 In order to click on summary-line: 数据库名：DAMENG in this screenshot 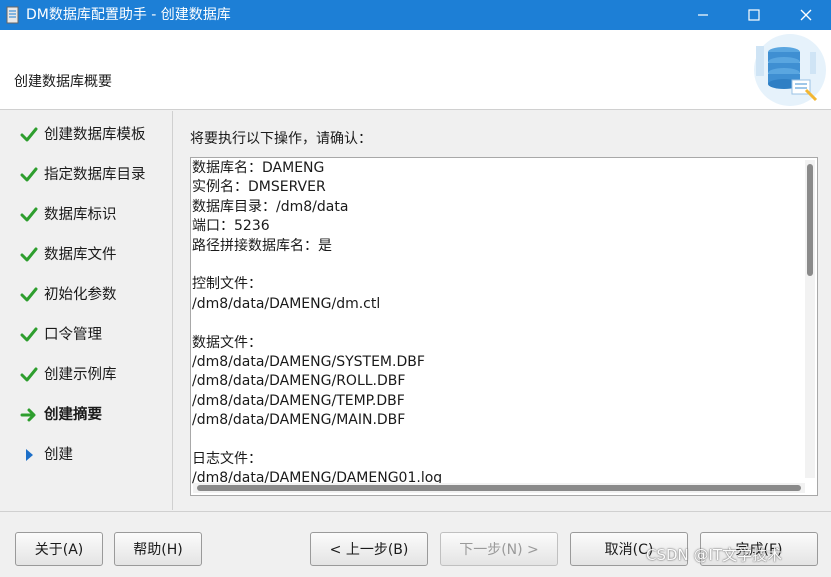, I will do `click(258, 168)`.